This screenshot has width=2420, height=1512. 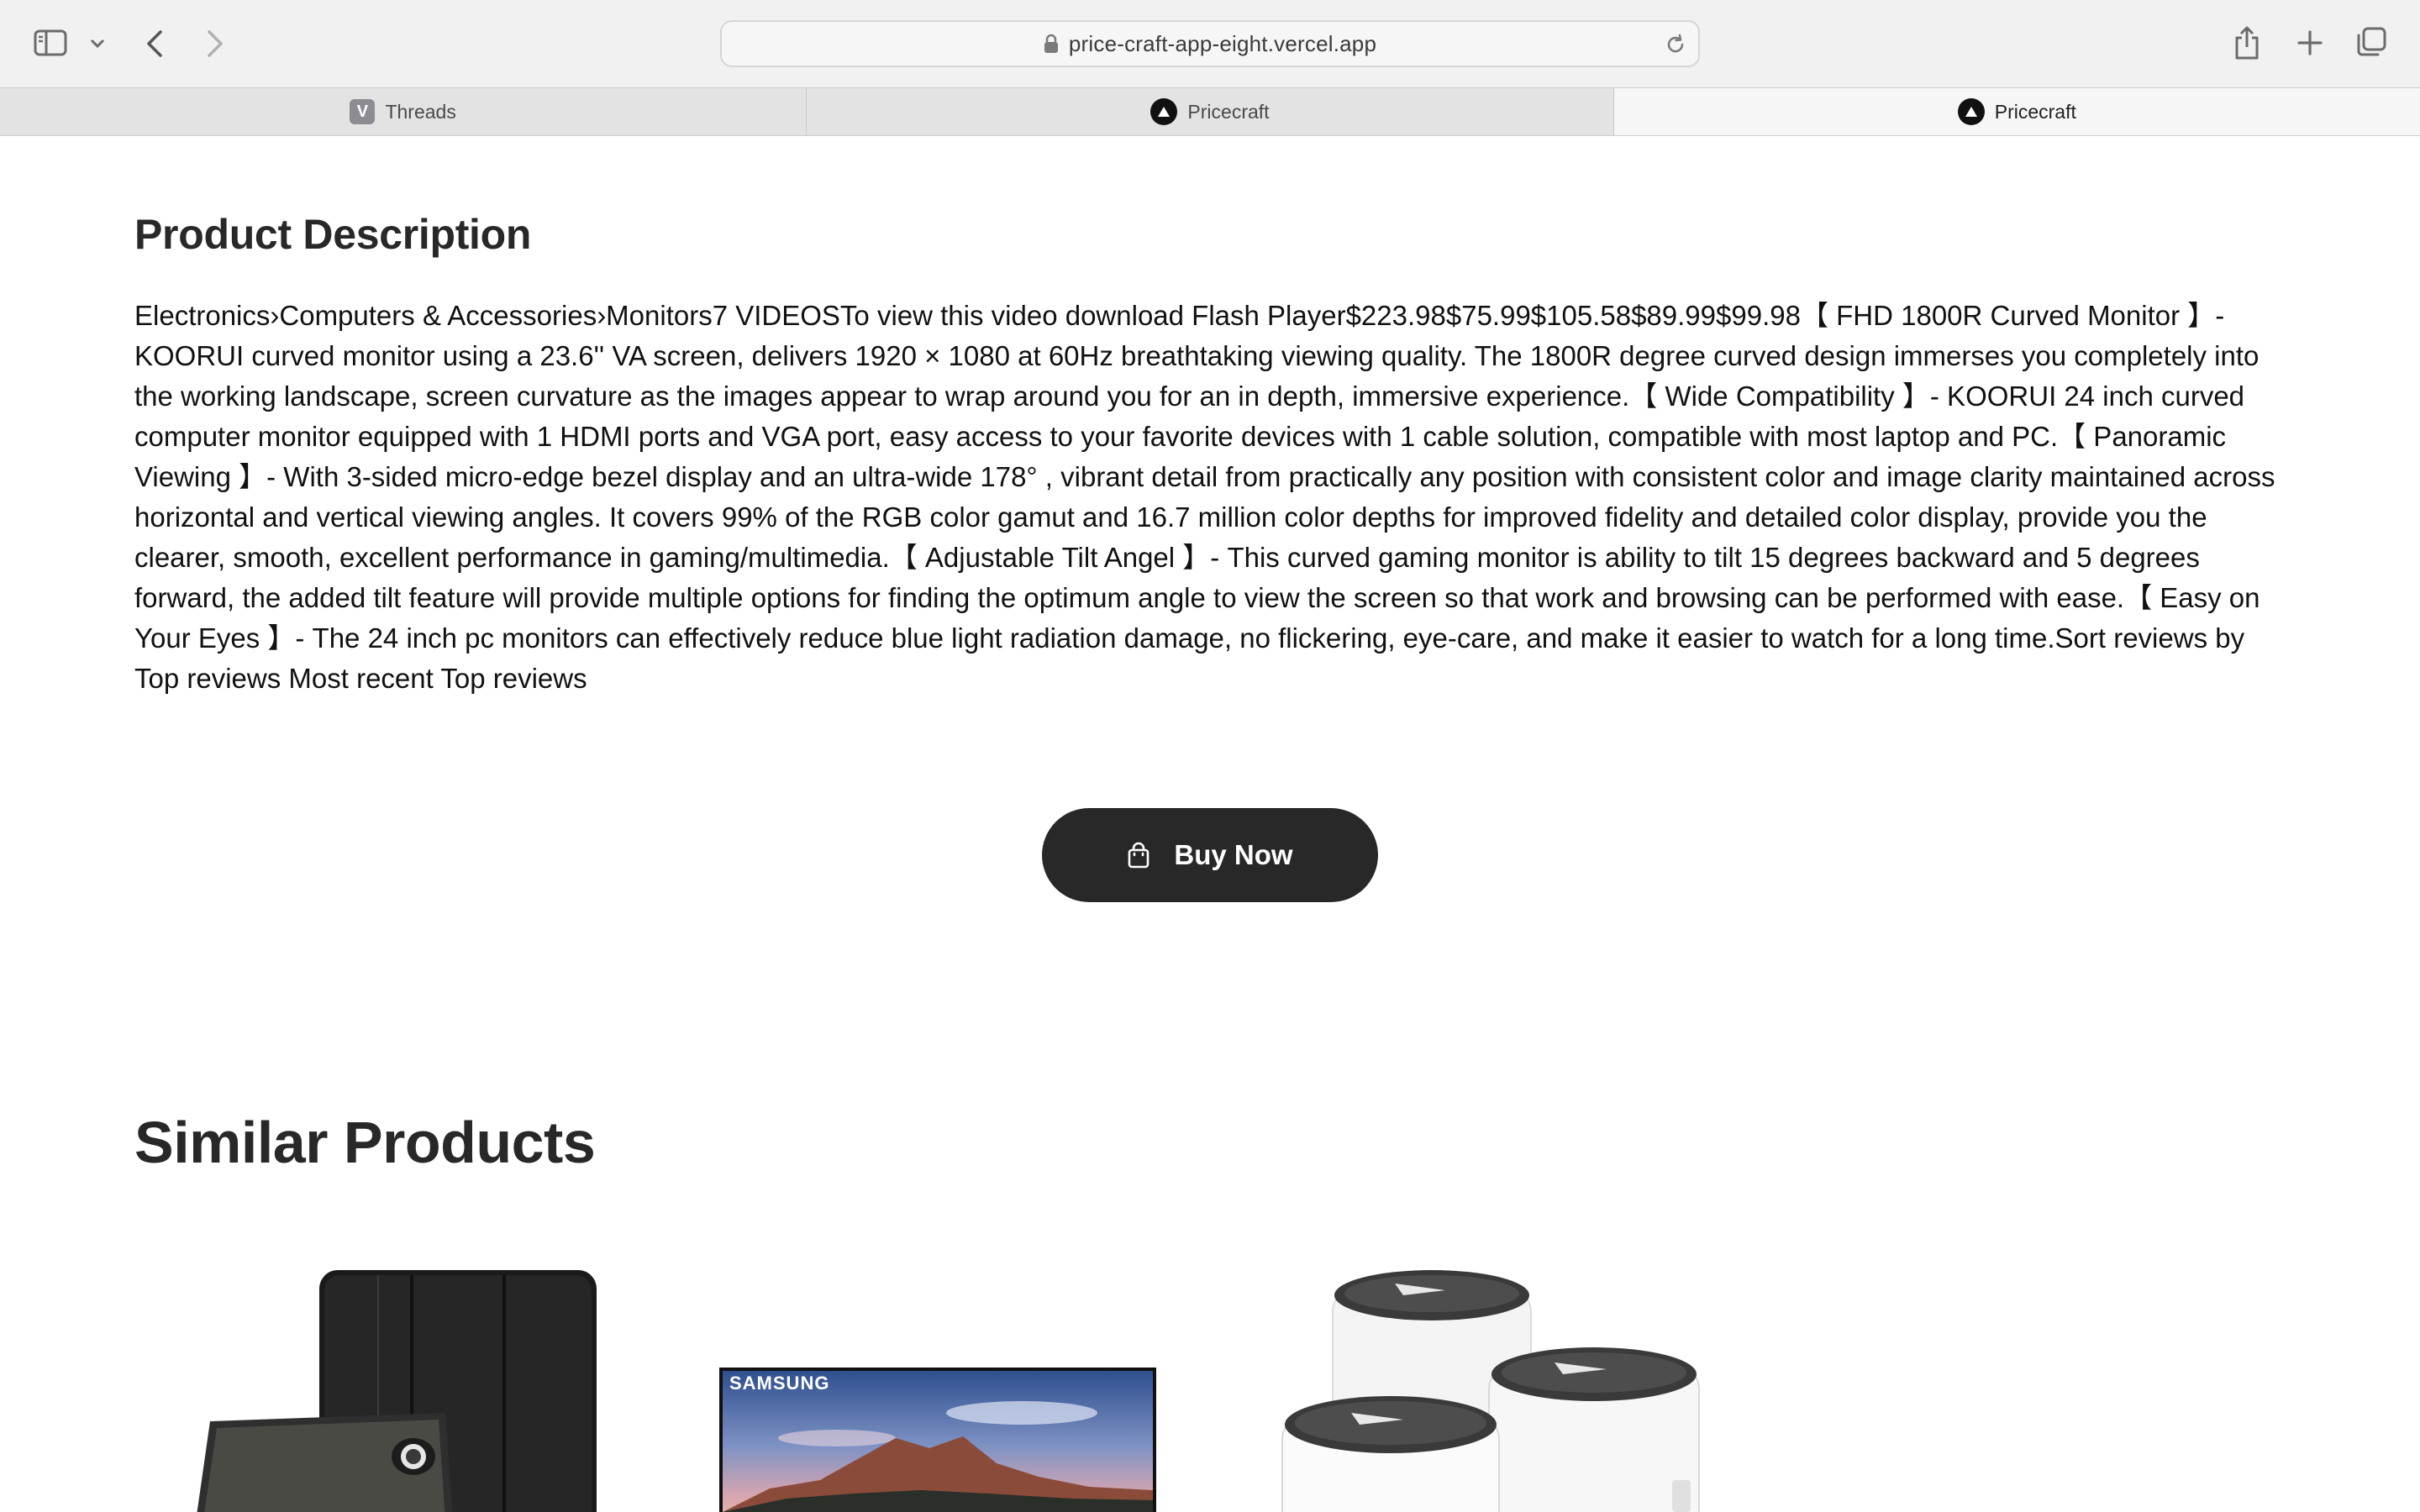 What do you see at coordinates (365, 1142) in the screenshot?
I see `similar-products-heading: Similar Products` at bounding box center [365, 1142].